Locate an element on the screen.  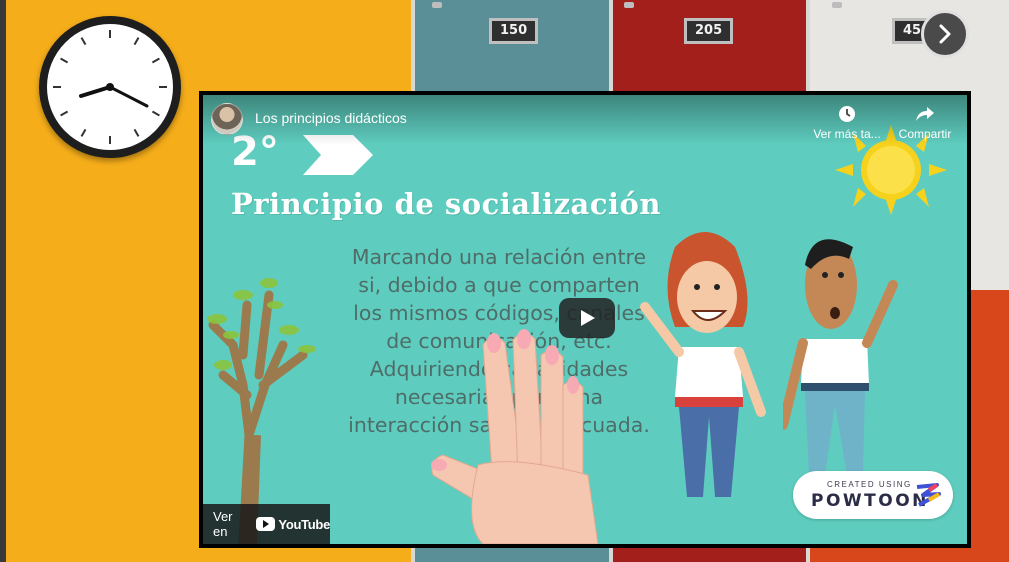
share-label: Compartir is located at coordinates (925, 134).